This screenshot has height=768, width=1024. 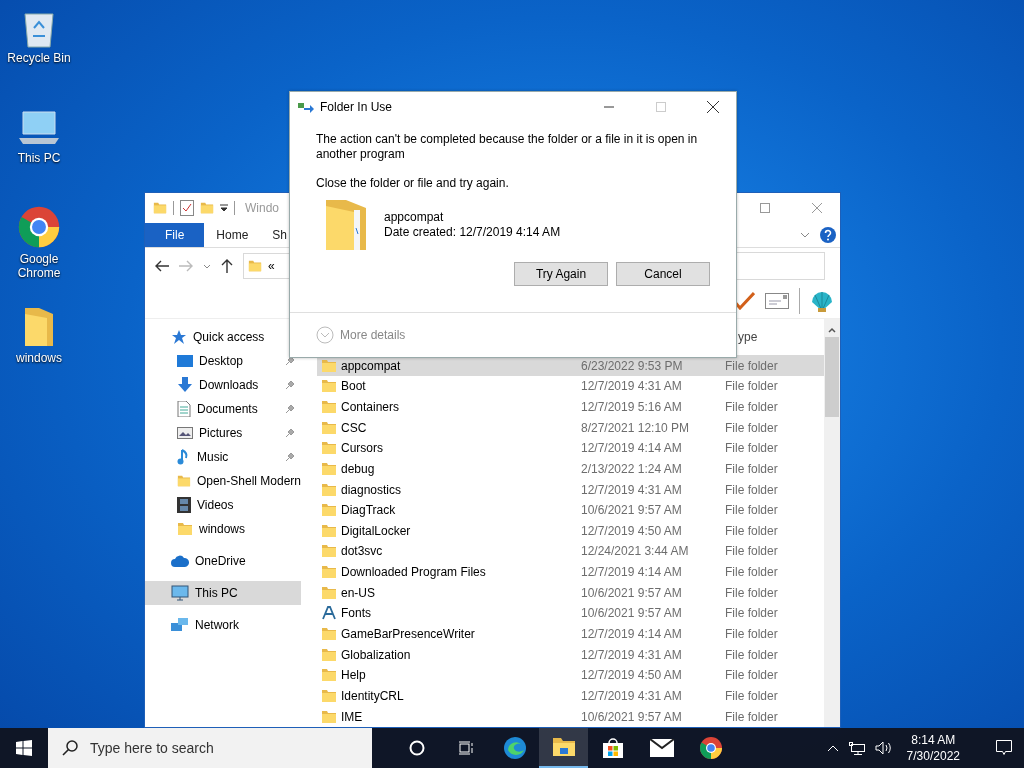 What do you see at coordinates (227, 266) in the screenshot?
I see `up-arrow-icon` at bounding box center [227, 266].